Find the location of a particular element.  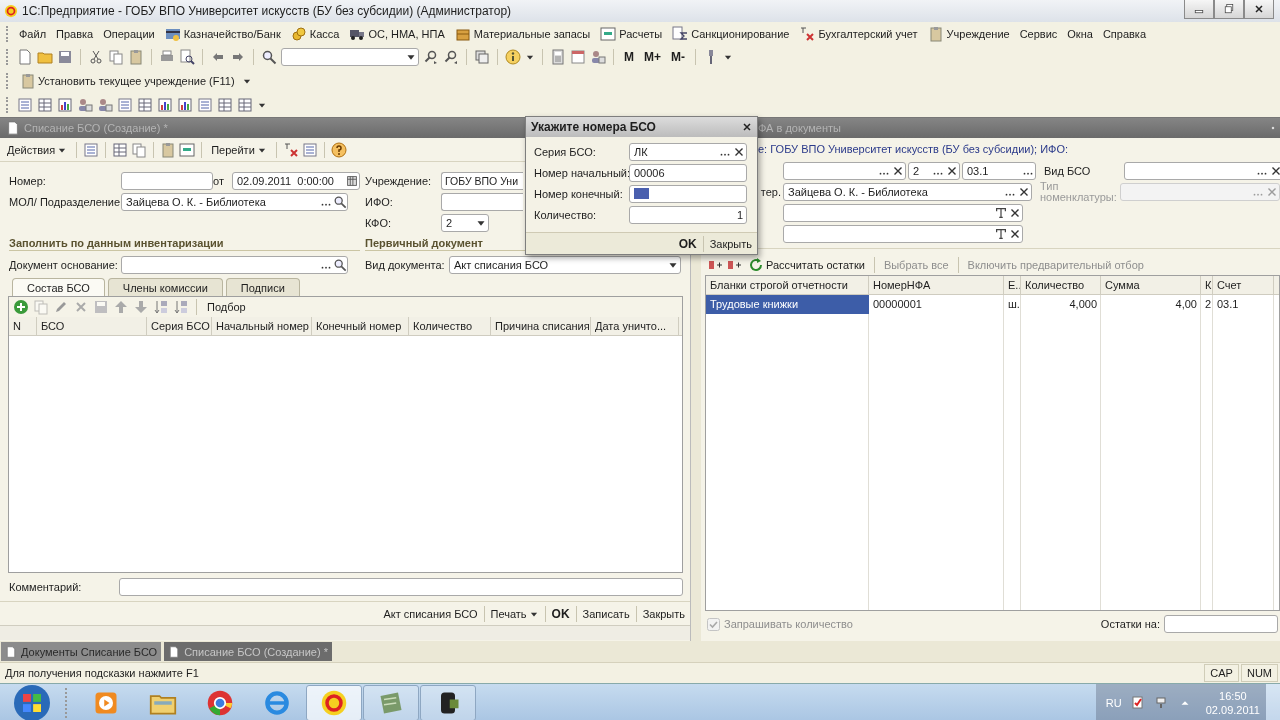

menu-item: Справка is located at coordinates (1124, 33).